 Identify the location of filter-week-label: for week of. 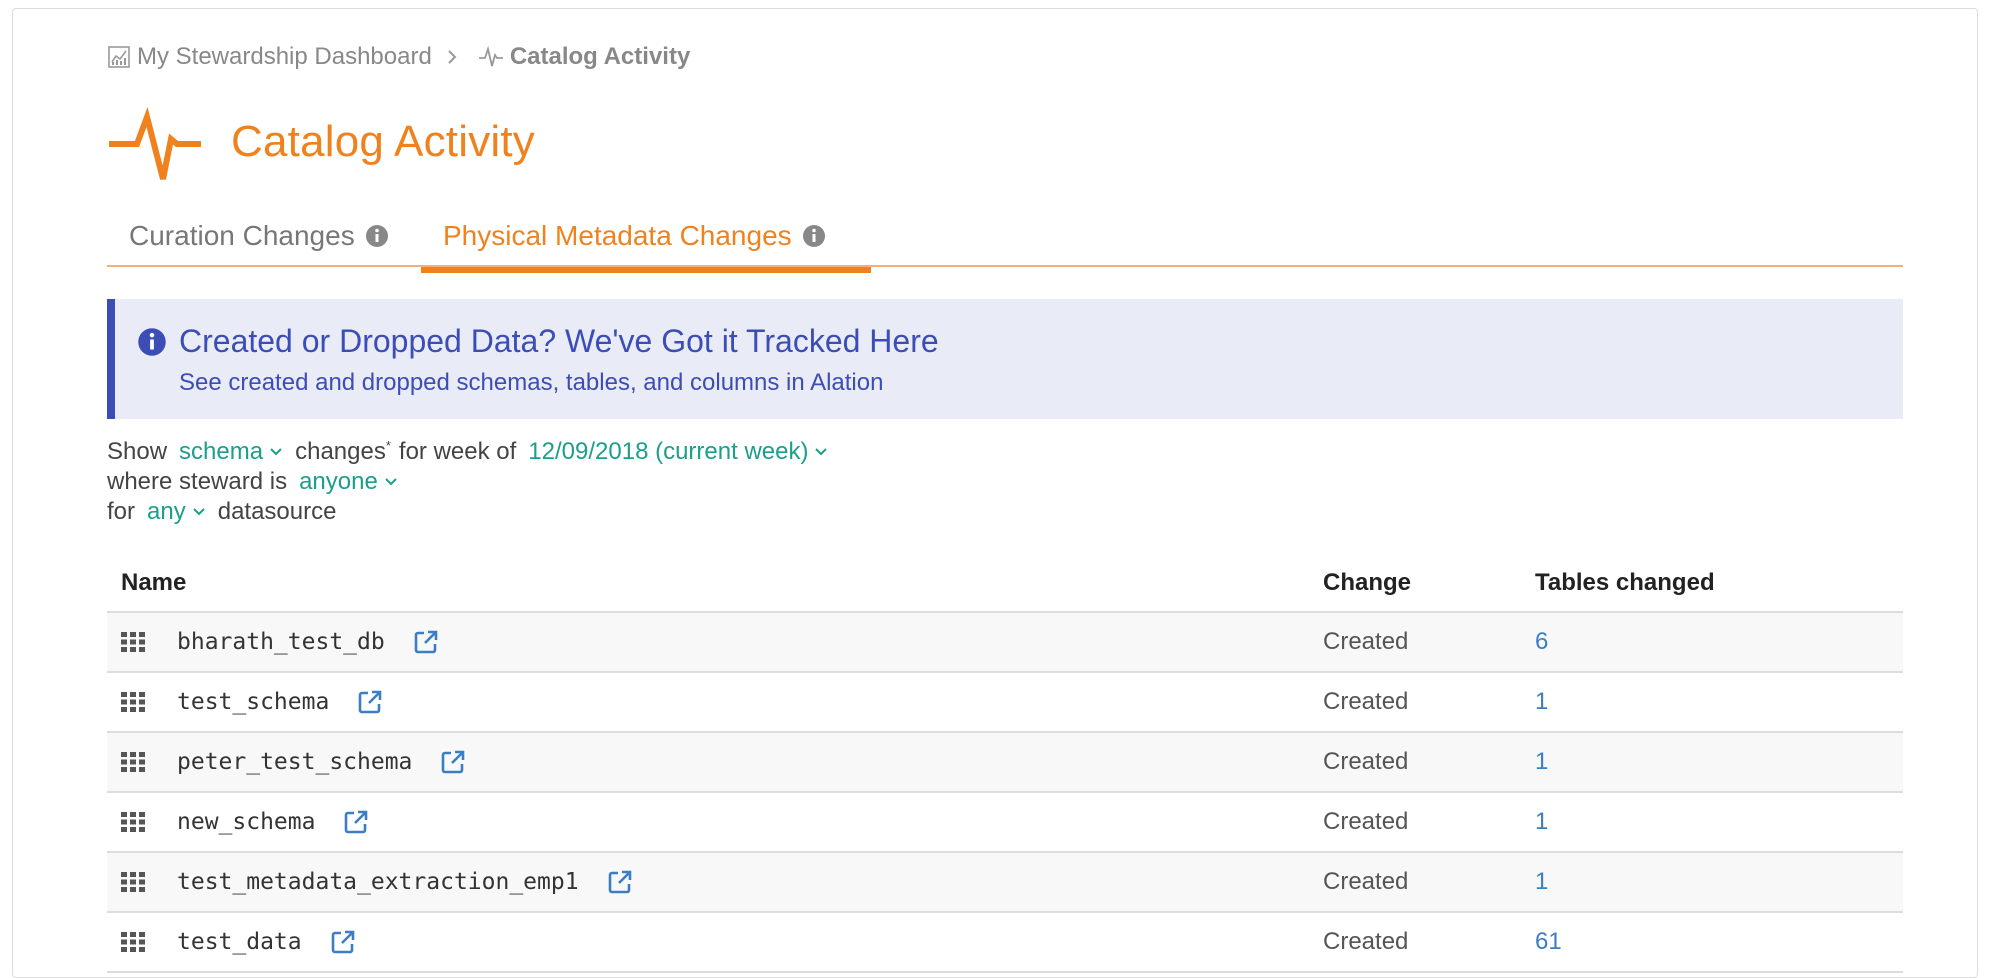
(457, 451).